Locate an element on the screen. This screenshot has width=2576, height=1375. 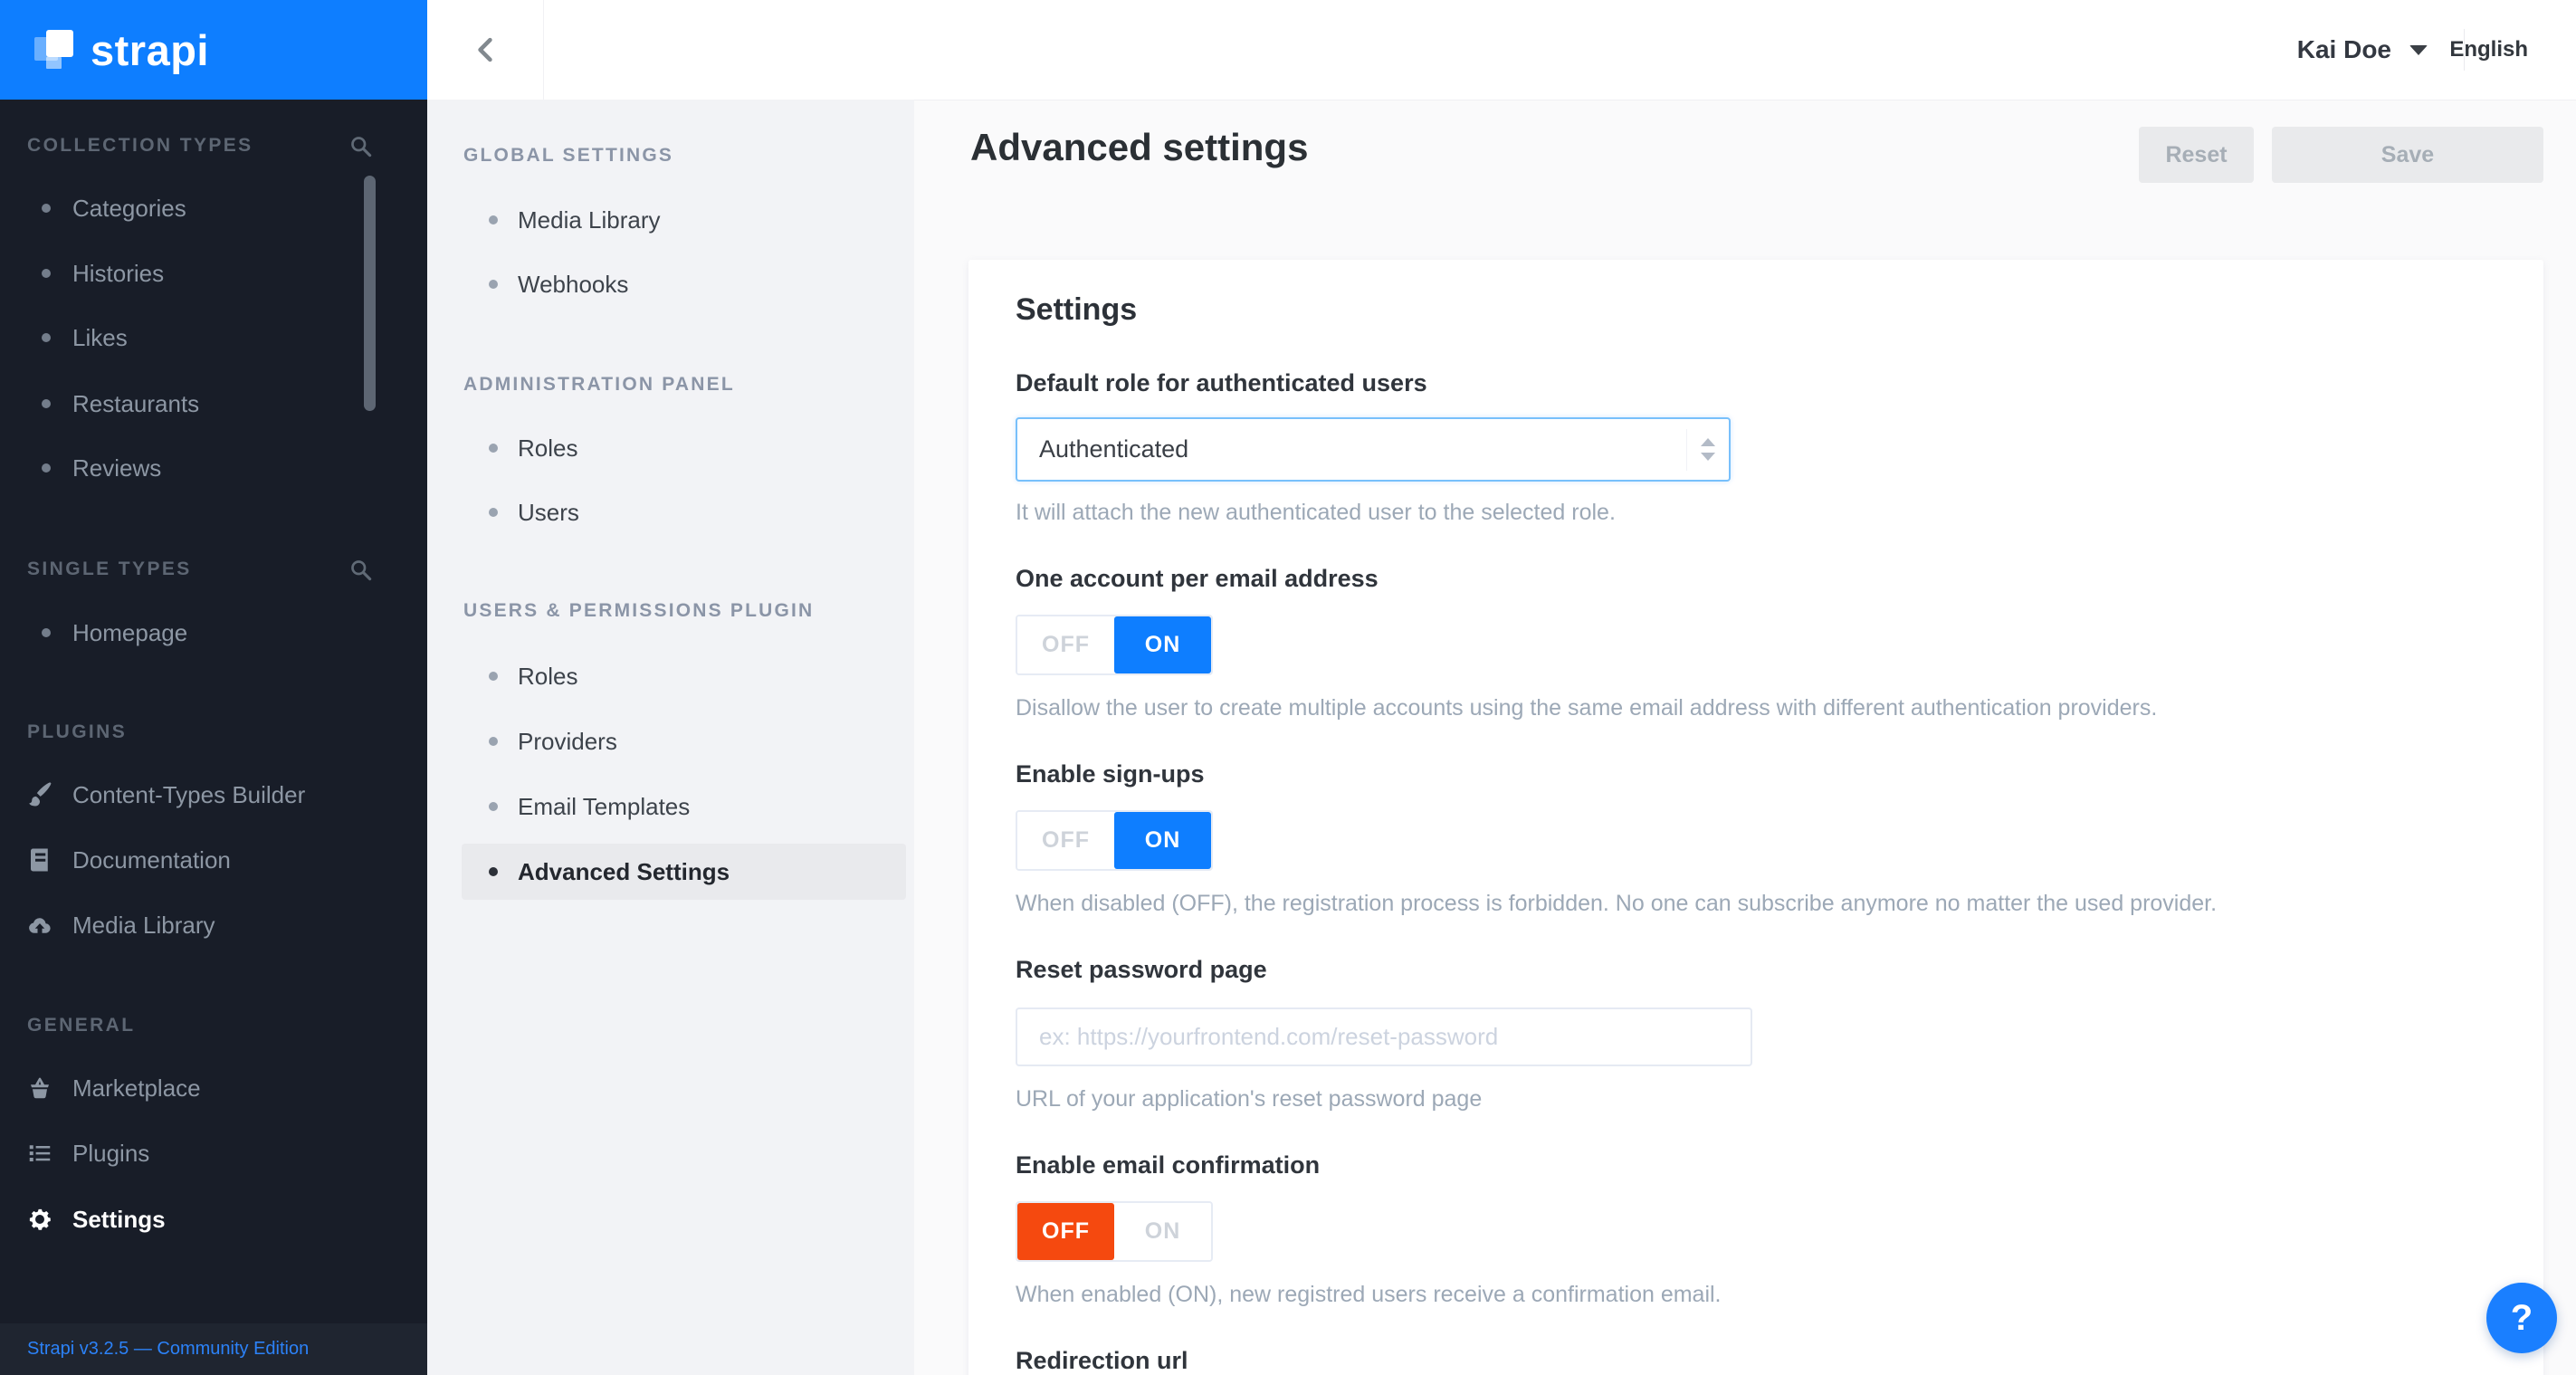
subnav-item-up-roles: Roles is located at coordinates (533, 676).